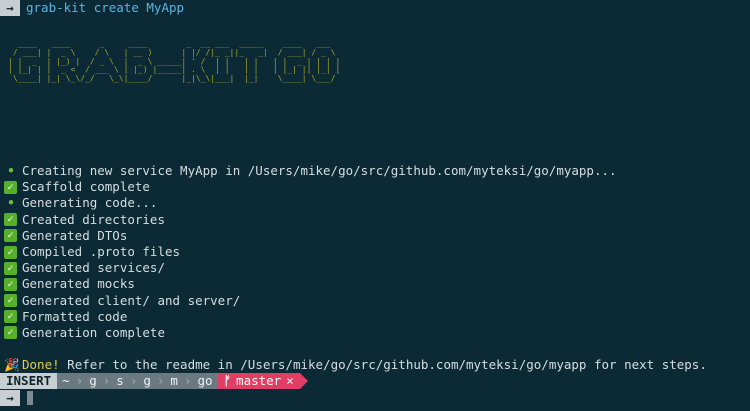 The width and height of the screenshot is (750, 411). Describe the element at coordinates (29, 381) in the screenshot. I see `vi-mode-indicator: INSERT` at that location.